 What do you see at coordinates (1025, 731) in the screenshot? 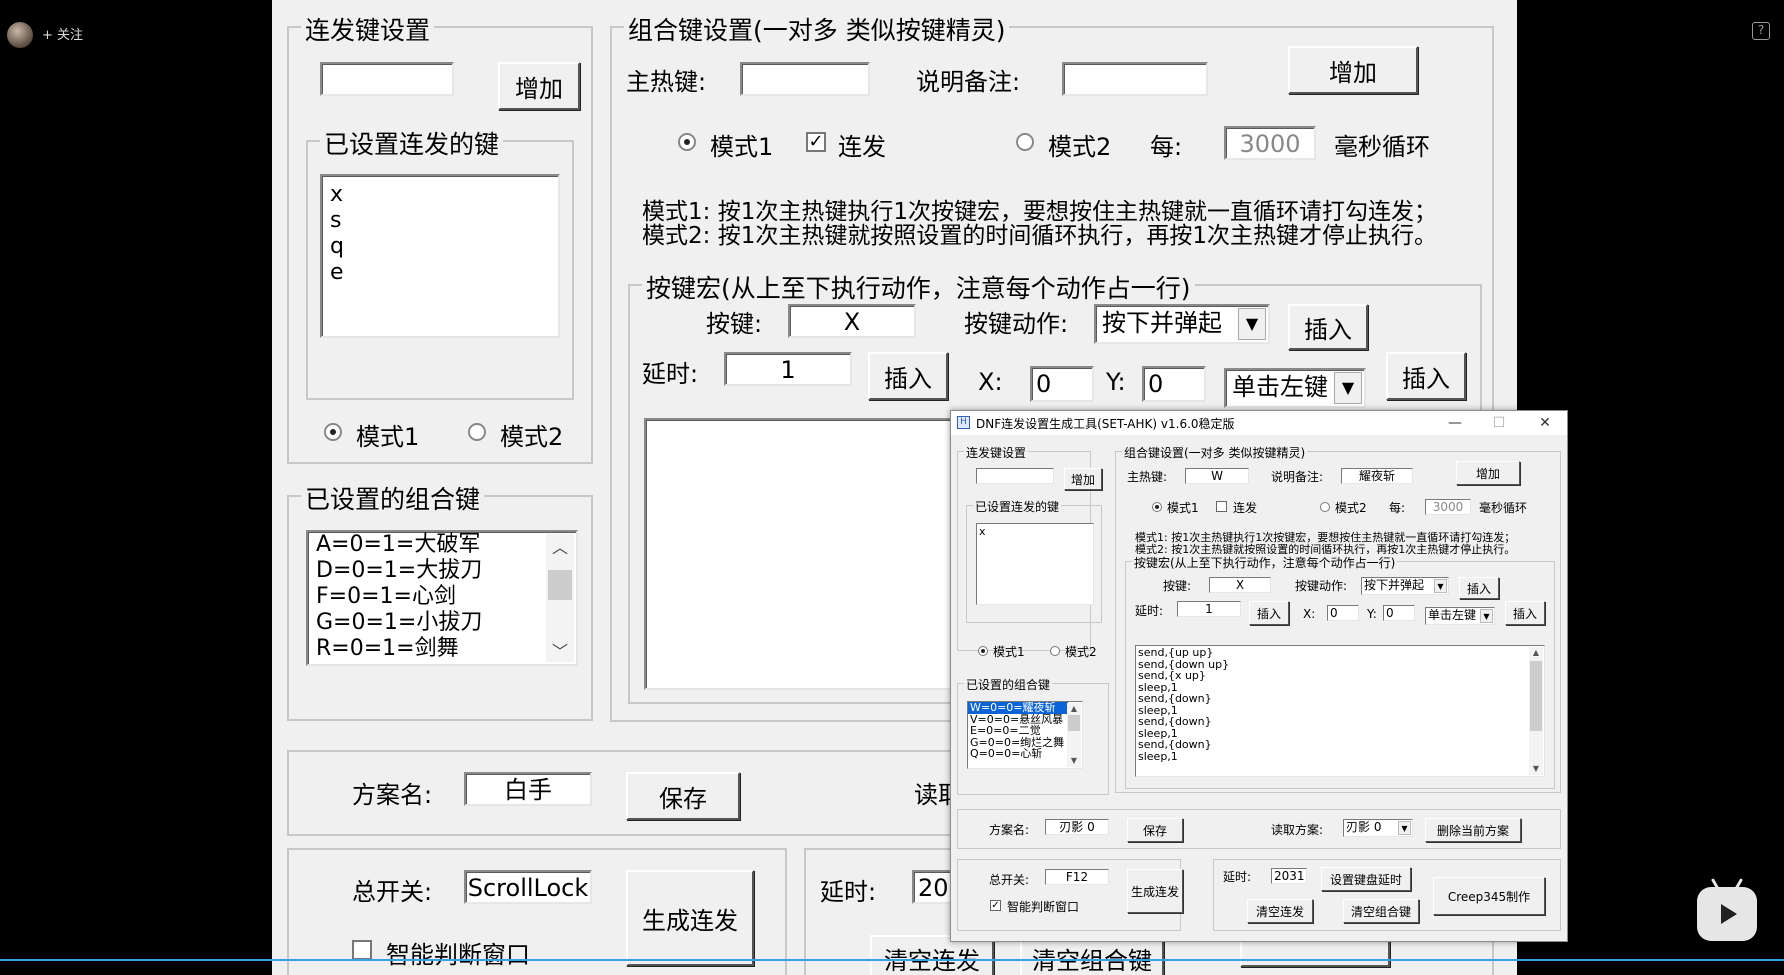
I see `list-item: E=0=0=二觉` at bounding box center [1025, 731].